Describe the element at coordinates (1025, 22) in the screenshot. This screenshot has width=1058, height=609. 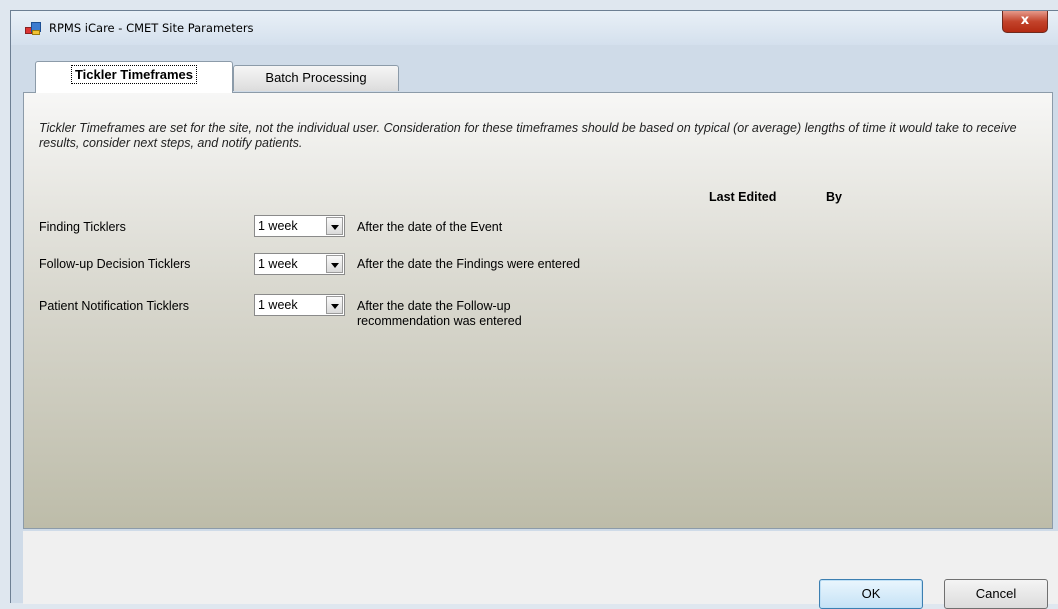
I see `close-button: x` at that location.